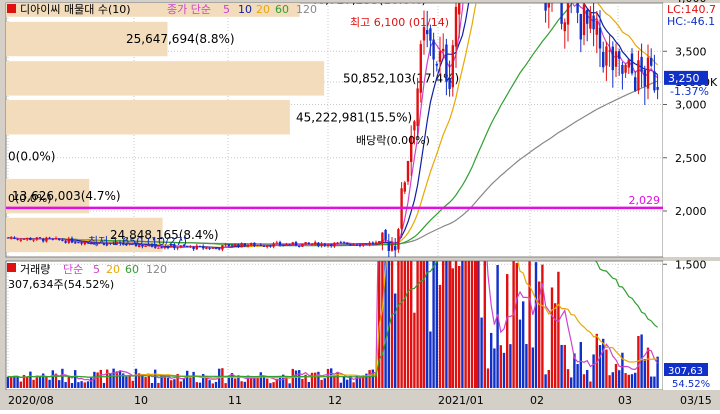  What do you see at coordinates (393, 140) in the screenshot?
I see `ex-dividend-annotation: 배당락(0.00%)` at bounding box center [393, 140].